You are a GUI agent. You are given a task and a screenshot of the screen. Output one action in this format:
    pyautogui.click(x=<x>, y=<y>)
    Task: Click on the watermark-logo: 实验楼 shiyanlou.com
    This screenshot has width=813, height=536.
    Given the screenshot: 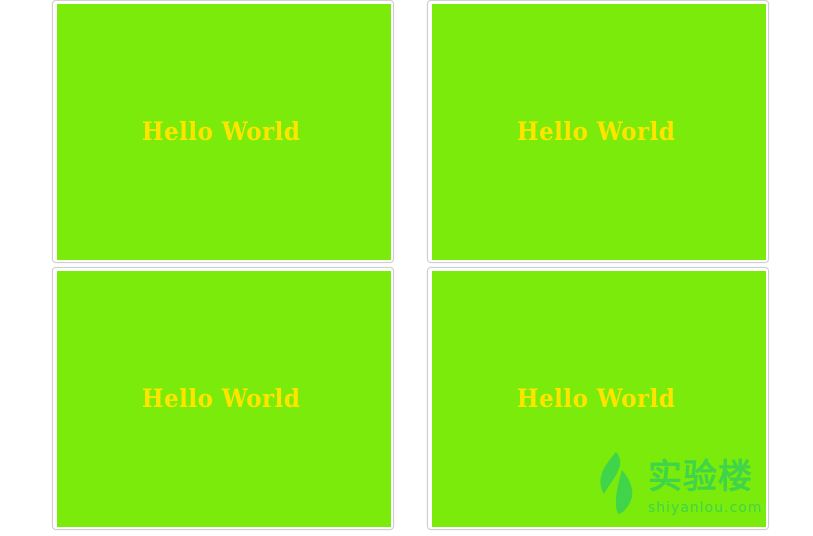 What is the action you would take?
    pyautogui.click(x=684, y=485)
    